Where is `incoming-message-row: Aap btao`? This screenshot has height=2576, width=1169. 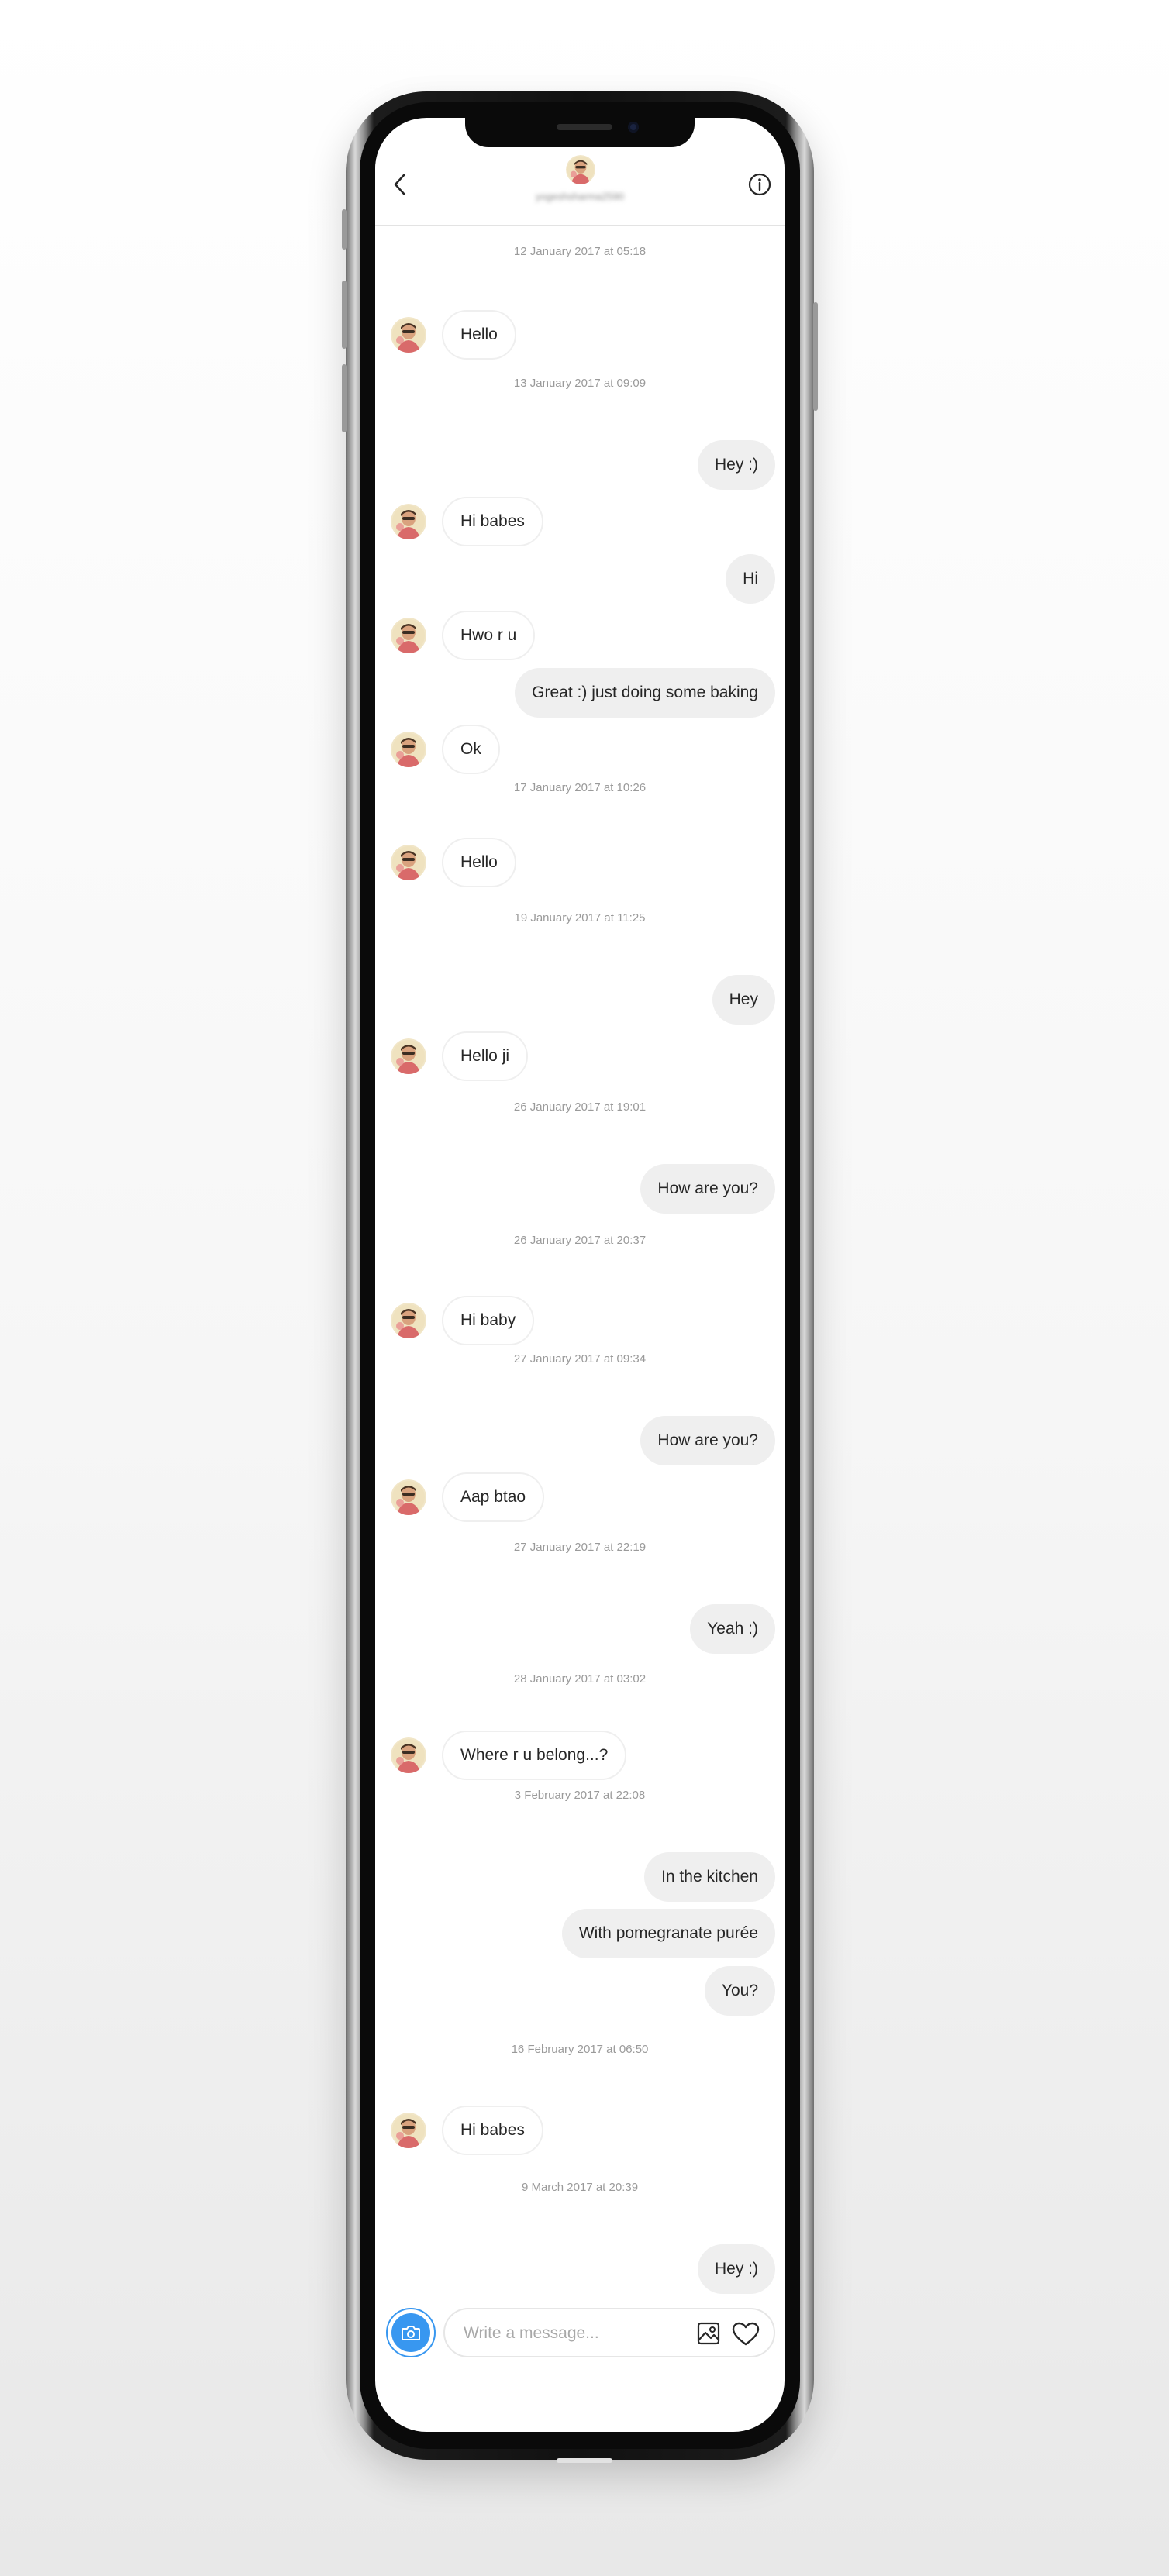
incoming-message-row: Aap btao is located at coordinates (580, 1497).